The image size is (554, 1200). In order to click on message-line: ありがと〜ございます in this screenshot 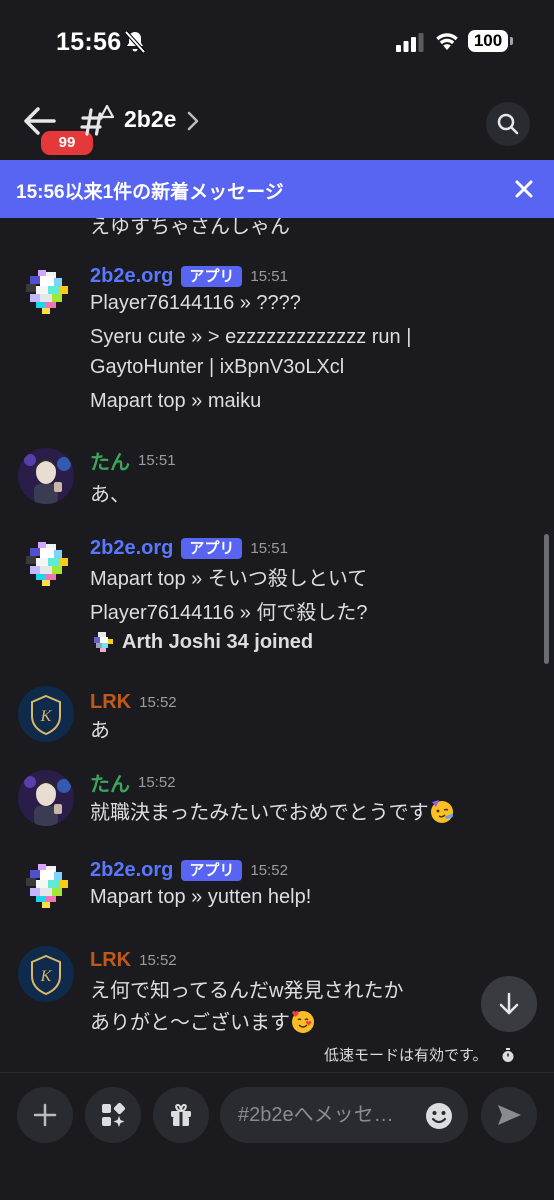, I will do `click(203, 1020)`.